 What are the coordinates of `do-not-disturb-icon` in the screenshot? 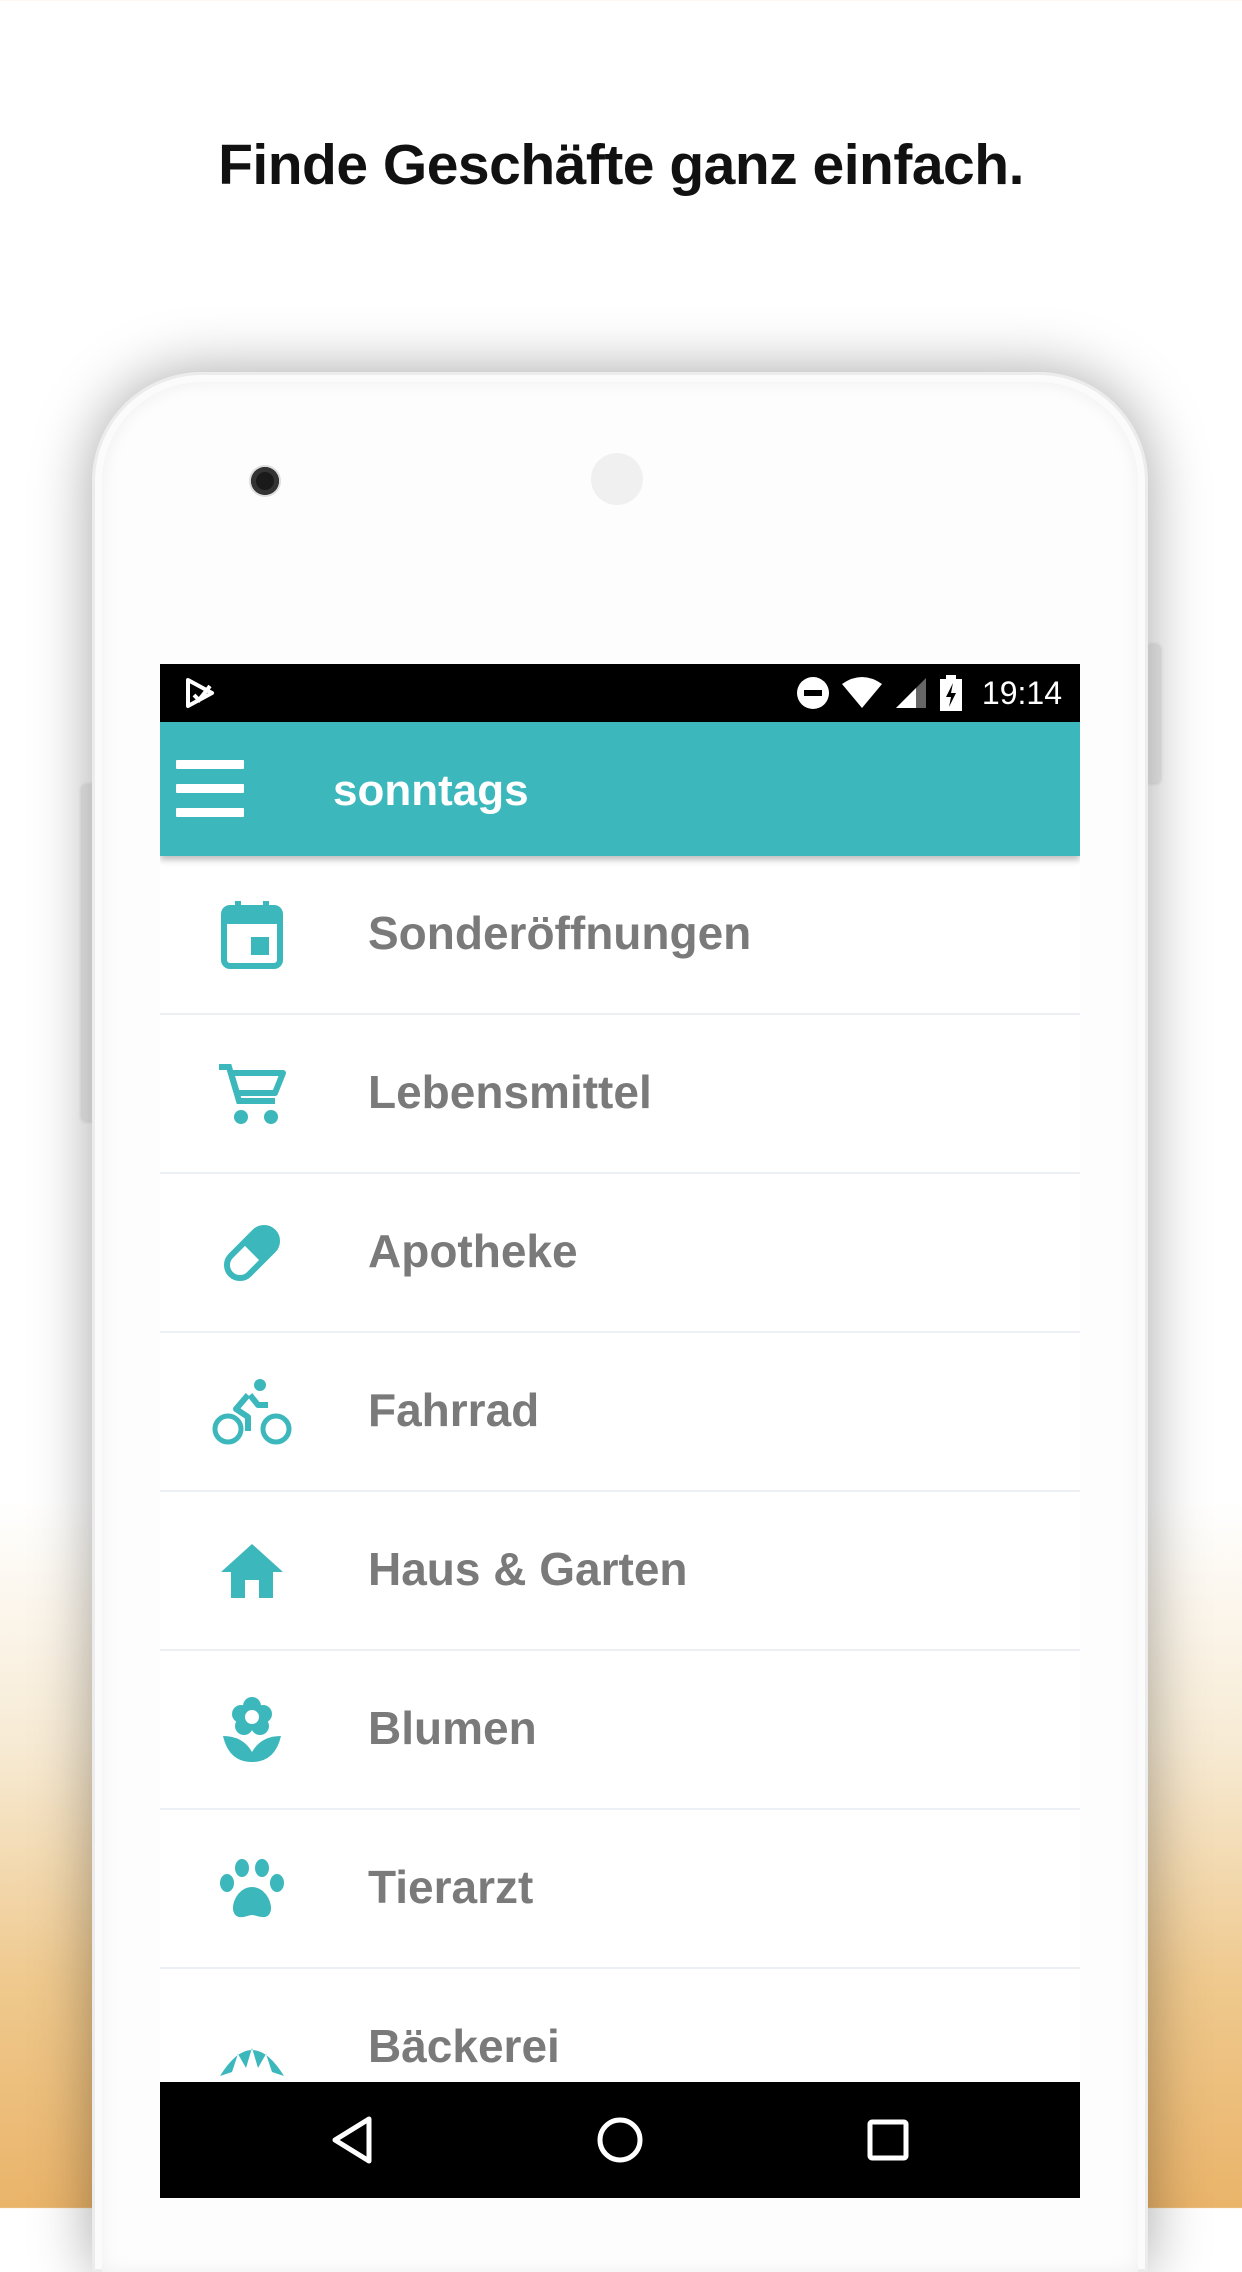 It's located at (812, 693).